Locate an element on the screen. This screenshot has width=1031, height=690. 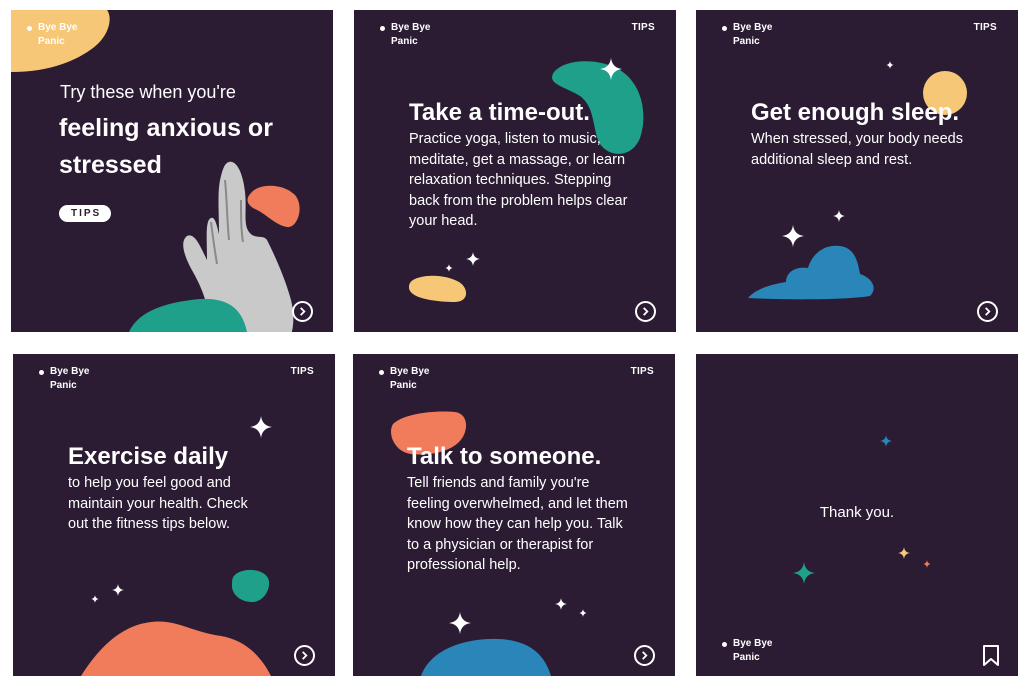
yellow-blob is located at coordinates (437, 288).